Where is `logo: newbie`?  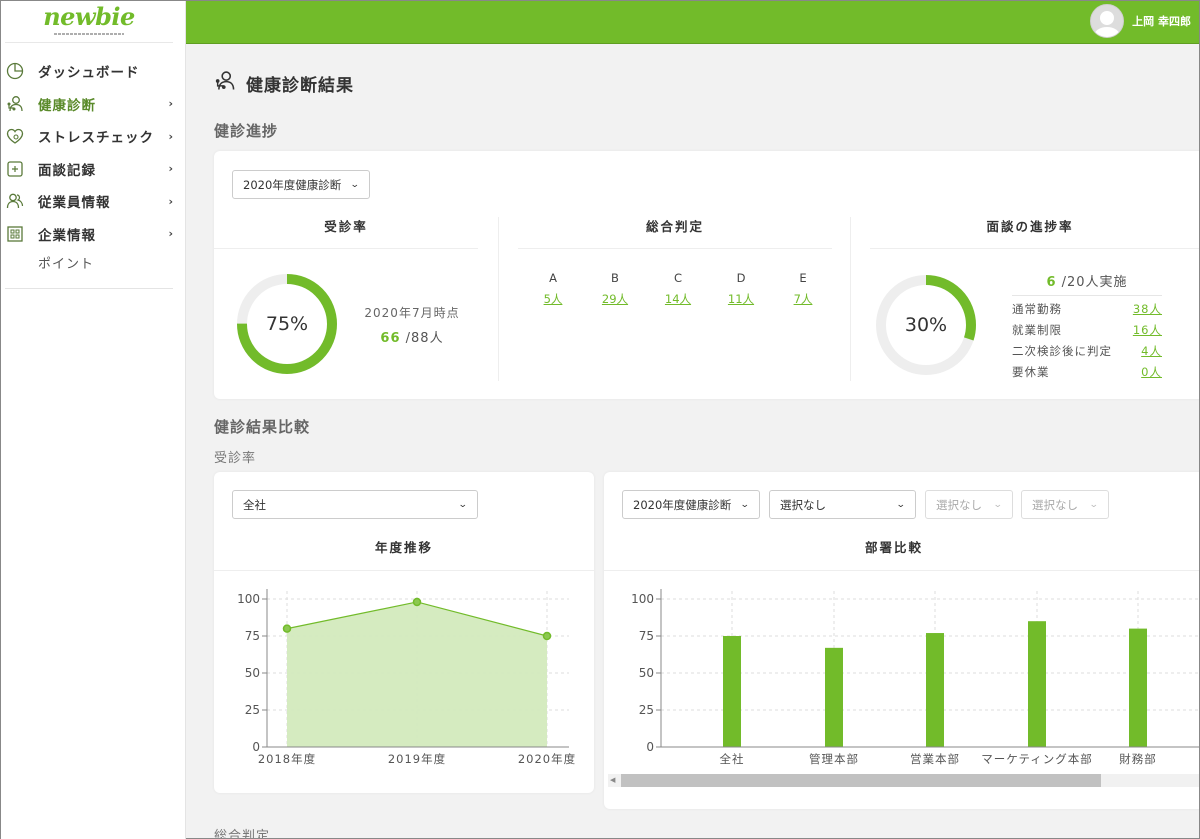 logo: newbie is located at coordinates (89, 22).